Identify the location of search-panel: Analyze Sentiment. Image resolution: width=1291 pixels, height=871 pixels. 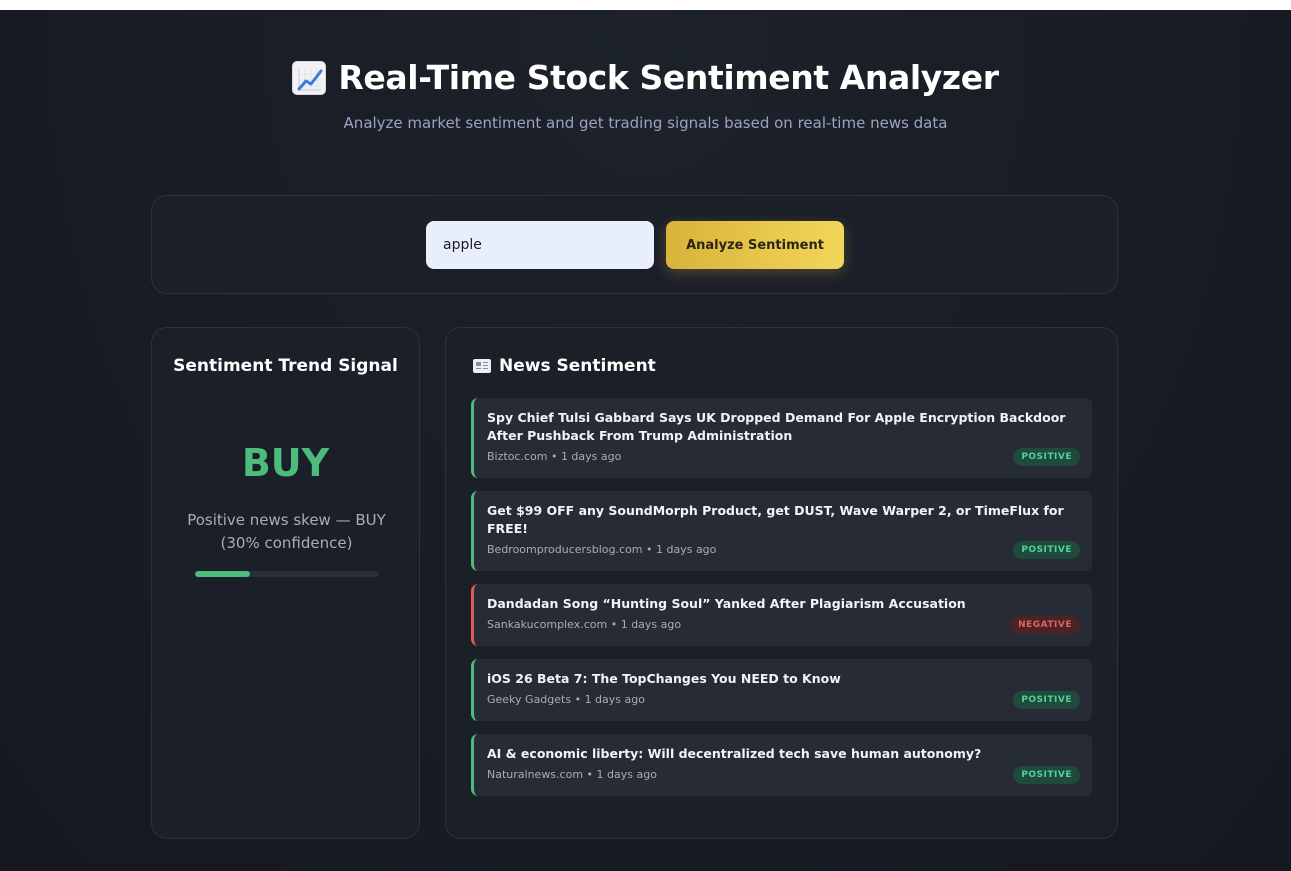
(634, 244).